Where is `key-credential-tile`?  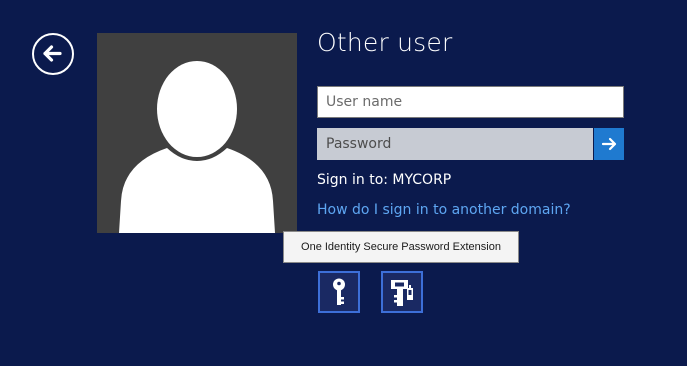
key-credential-tile is located at coordinates (339, 292).